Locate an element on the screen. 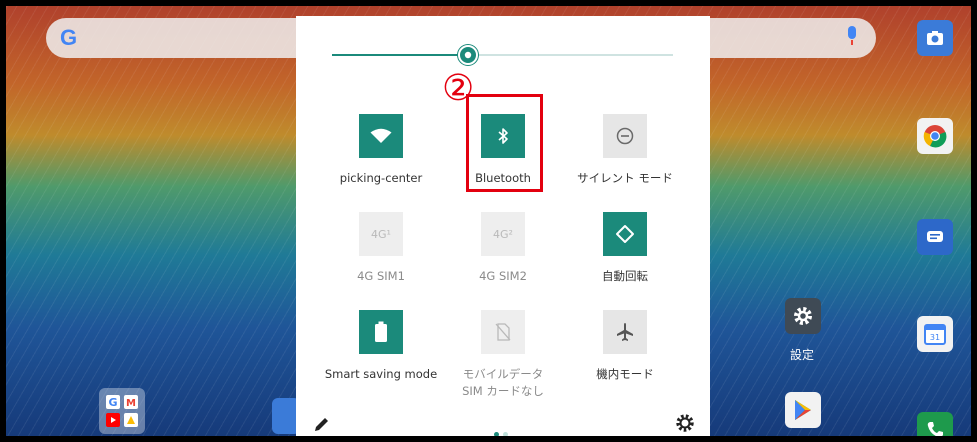  tile-label: 自動回転 is located at coordinates (625, 276).